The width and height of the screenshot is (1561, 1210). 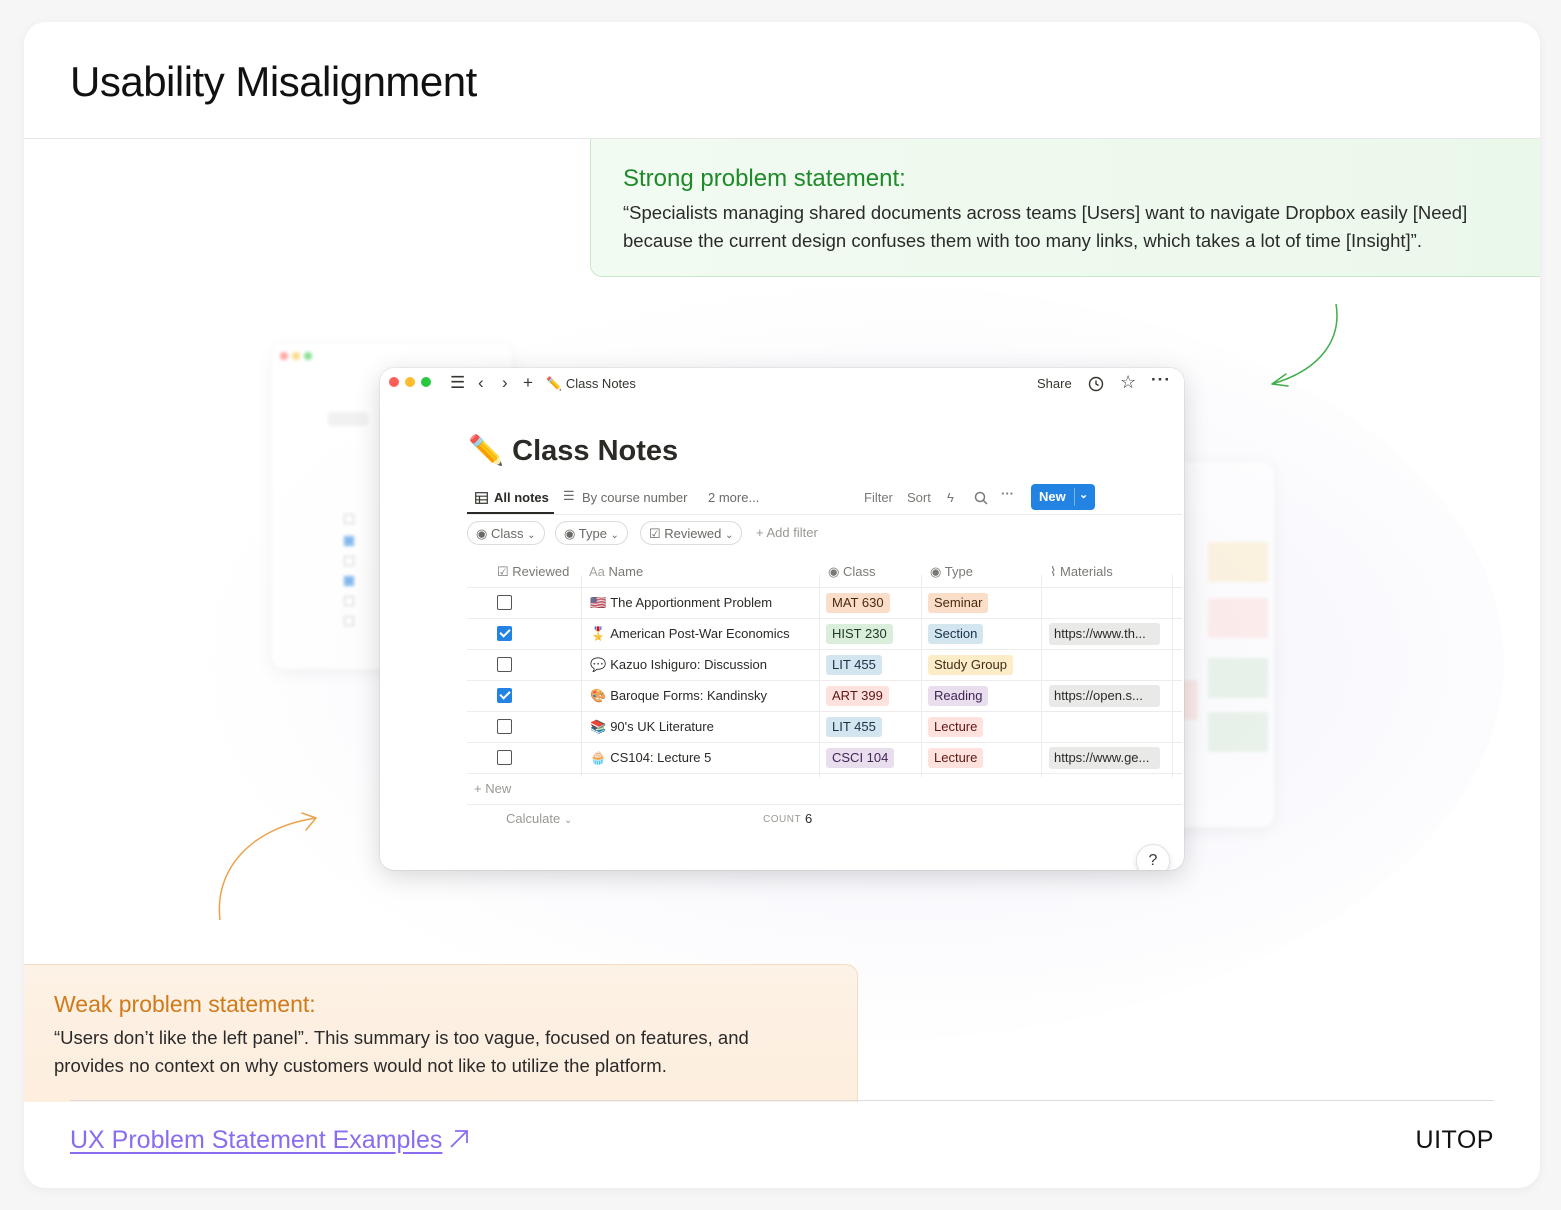 I want to click on tab-all-notes: All notes, so click(x=521, y=497).